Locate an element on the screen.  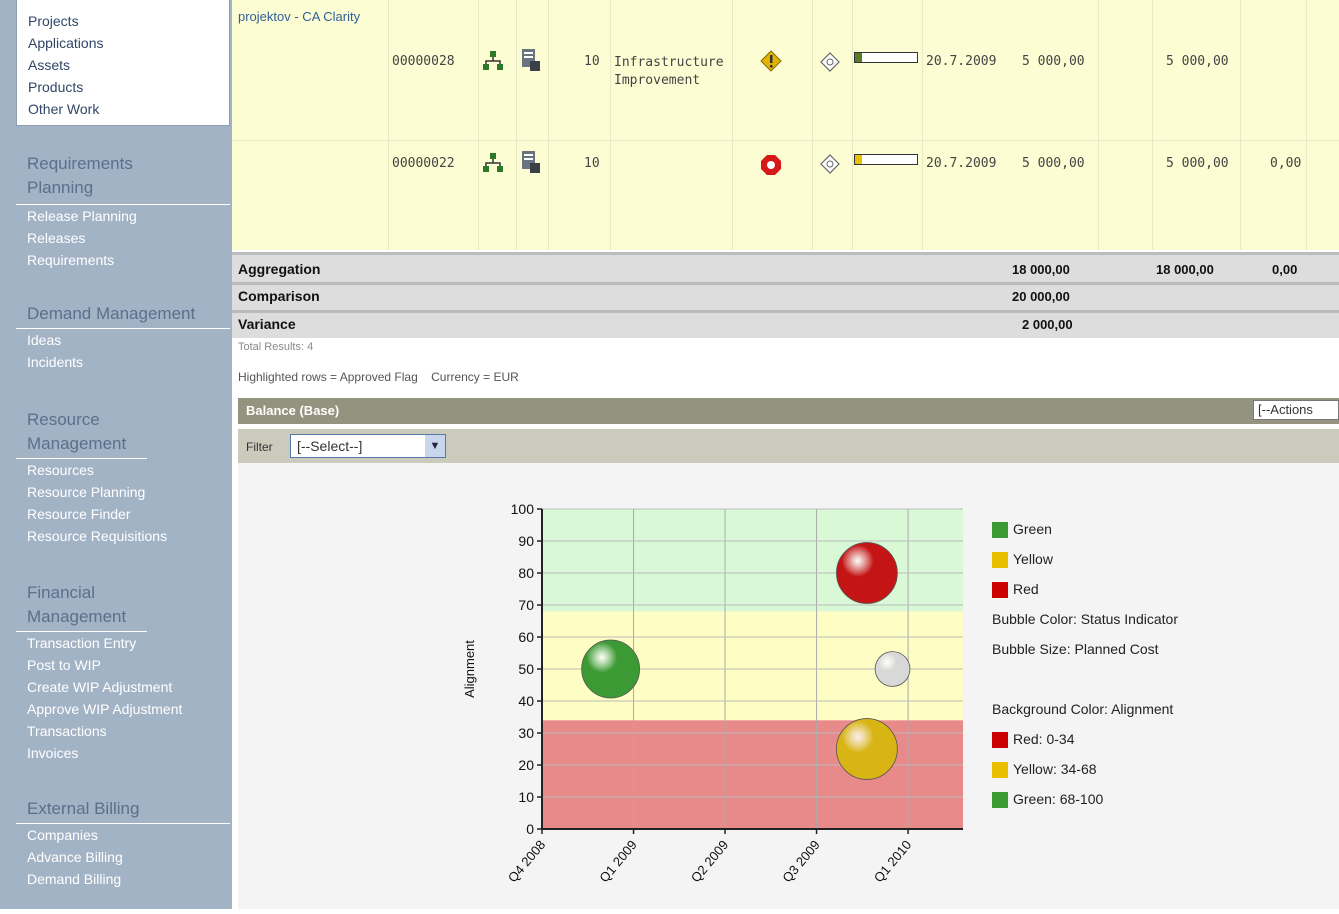
filter-bar: Filter [--Select--] ▼ is located at coordinates (788, 446).